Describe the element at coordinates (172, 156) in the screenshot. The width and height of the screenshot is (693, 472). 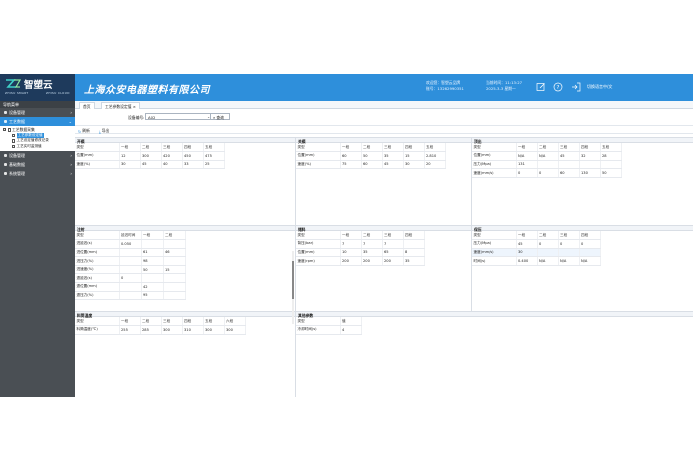
I see `table-cell: 420` at that location.